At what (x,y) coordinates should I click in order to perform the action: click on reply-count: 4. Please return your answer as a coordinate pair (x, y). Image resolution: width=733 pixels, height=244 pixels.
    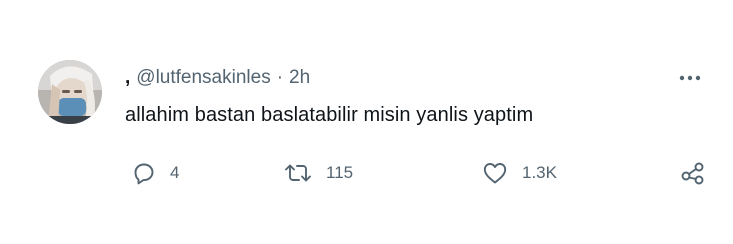
    Looking at the image, I should click on (175, 172).